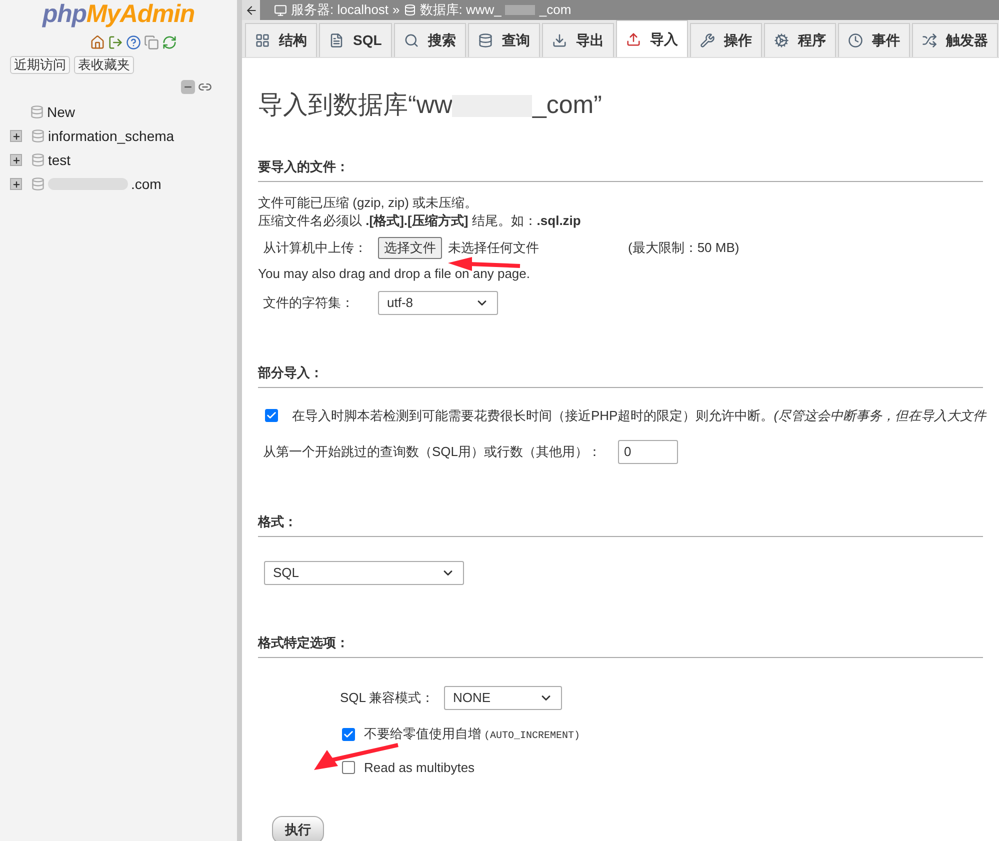 This screenshot has height=841, width=999. Describe the element at coordinates (707, 40) in the screenshot. I see `wrench-icon` at that location.